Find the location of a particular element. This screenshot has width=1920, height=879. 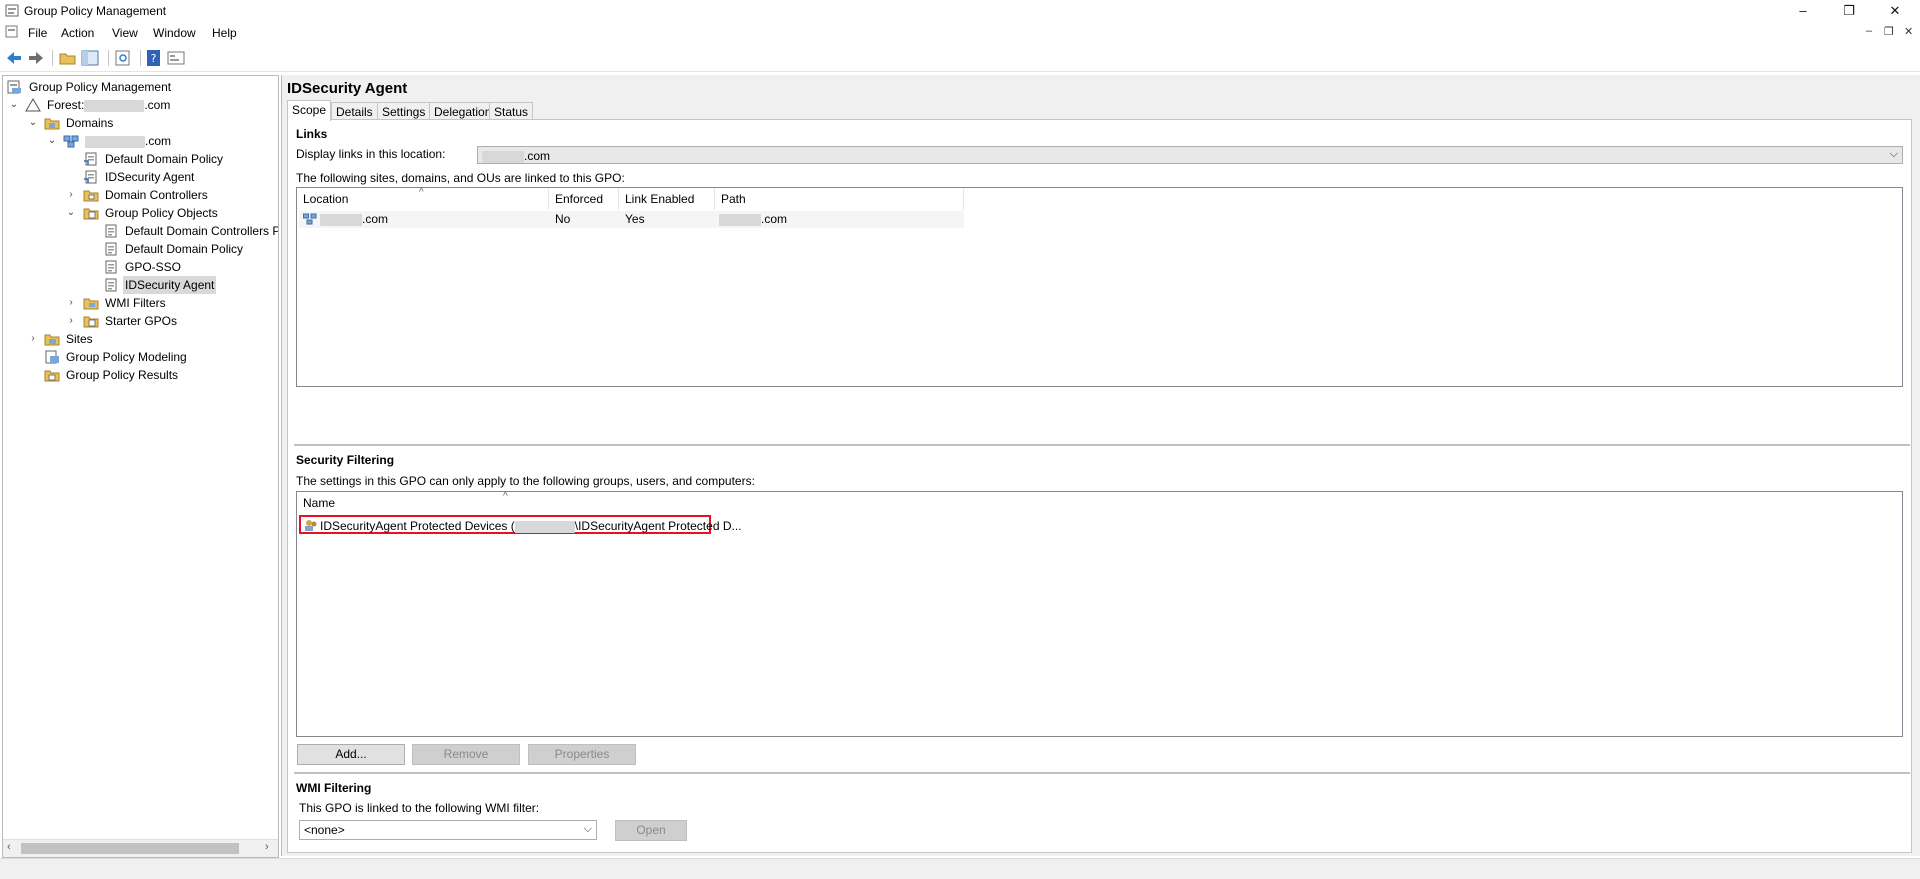

tree-node-gpo-sso: GPO-SSO is located at coordinates (137, 267).